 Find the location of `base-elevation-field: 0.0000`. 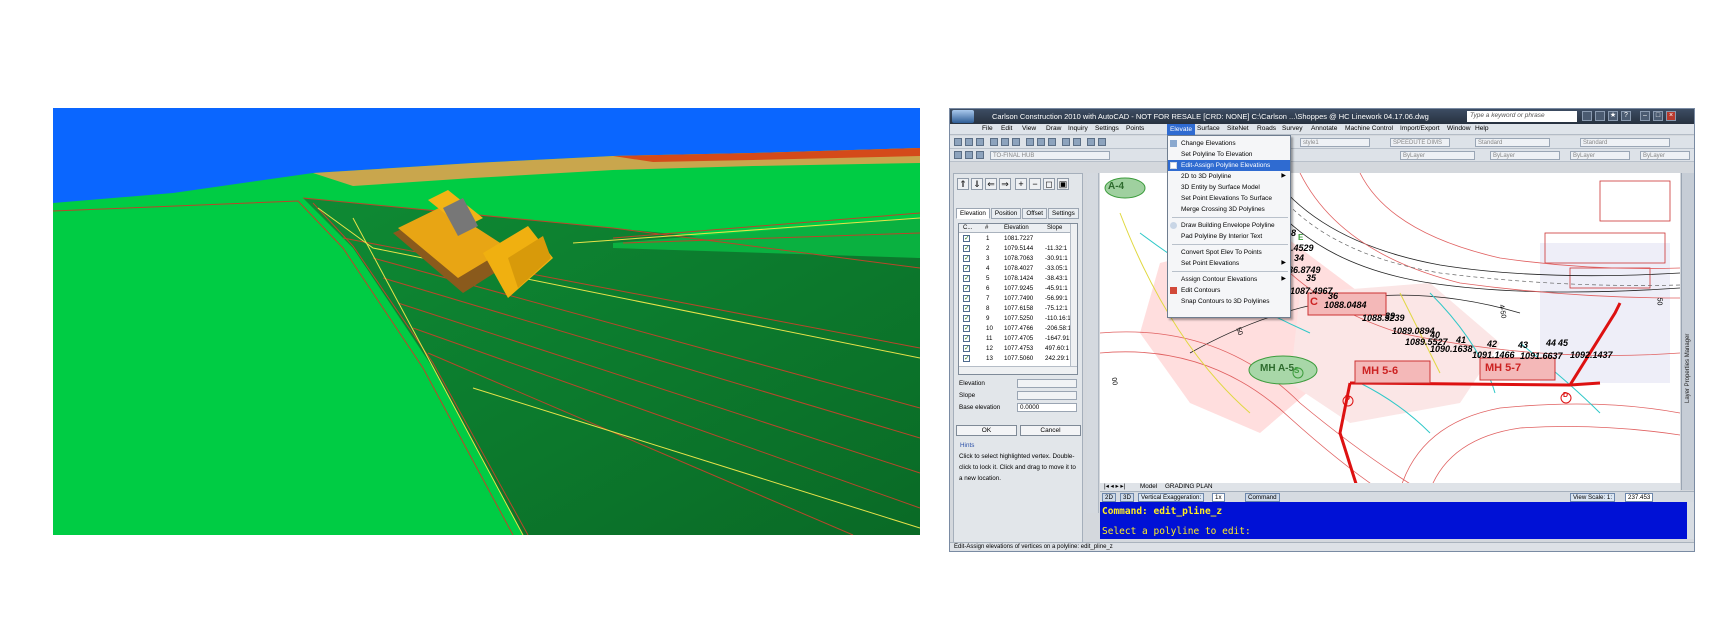

base-elevation-field: 0.0000 is located at coordinates (1047, 407).